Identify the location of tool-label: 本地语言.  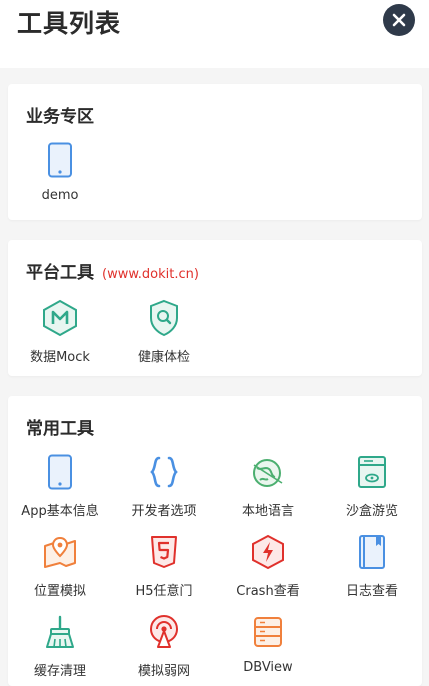
(267, 511).